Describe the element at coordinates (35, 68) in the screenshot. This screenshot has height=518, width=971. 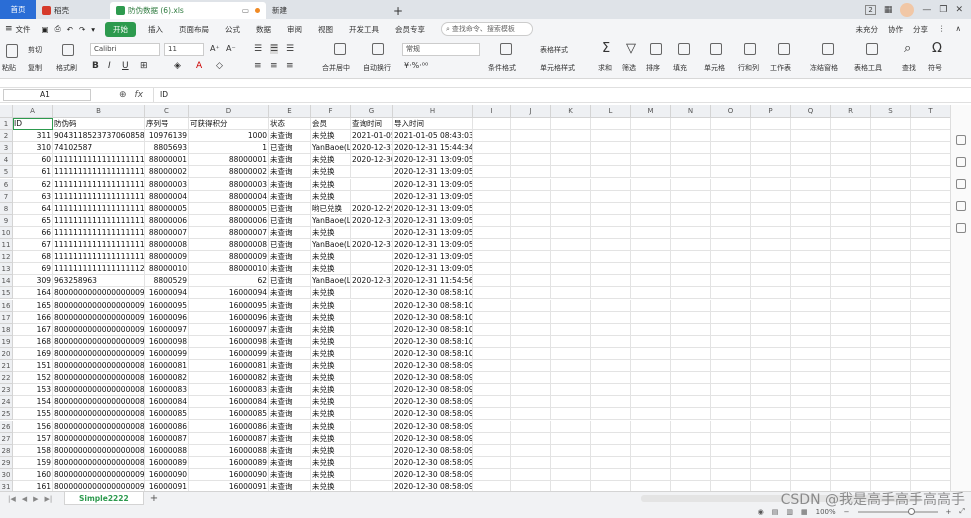
I see `copy-button: 复制` at that location.